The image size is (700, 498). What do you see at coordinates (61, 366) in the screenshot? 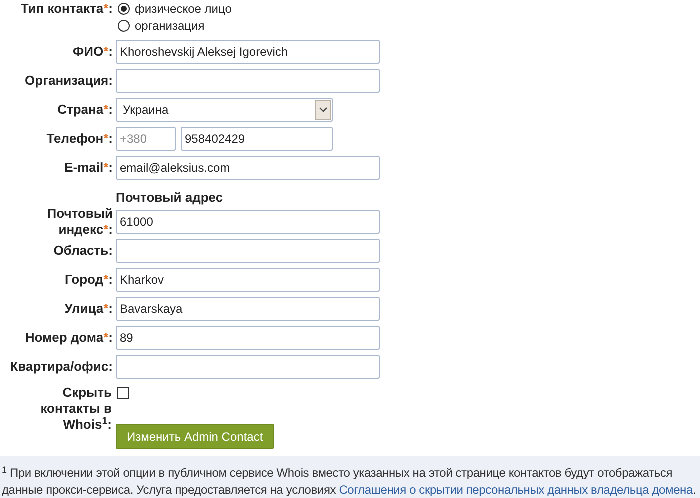
I see `field-label: Квартира/офис:` at bounding box center [61, 366].